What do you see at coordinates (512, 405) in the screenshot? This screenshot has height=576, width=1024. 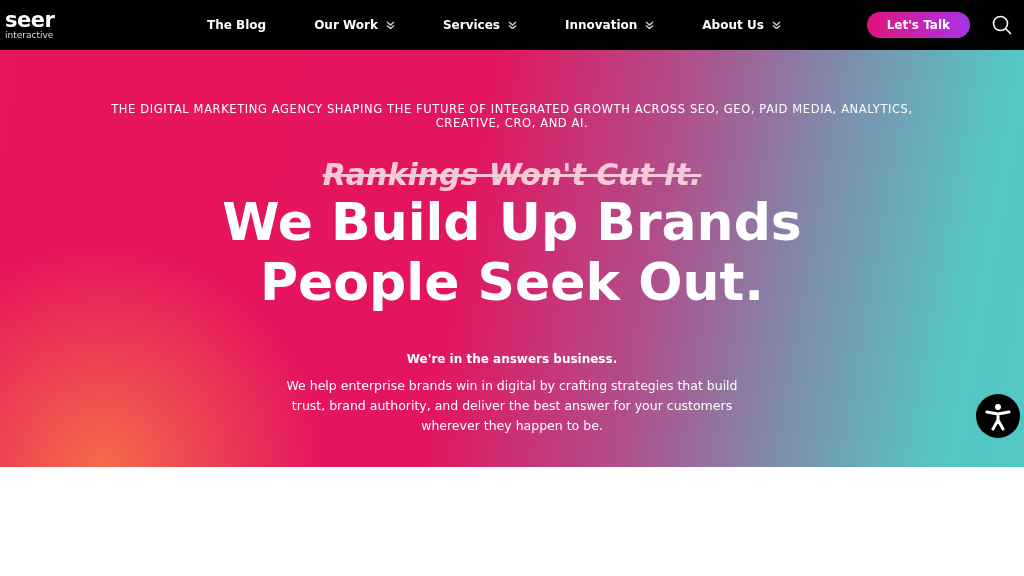 I see `hero-description: We help enterprise brands win in digital by crafting strategies that build trust, brand authority, and deliver the best answer for your customers wherever they happen to be.` at bounding box center [512, 405].